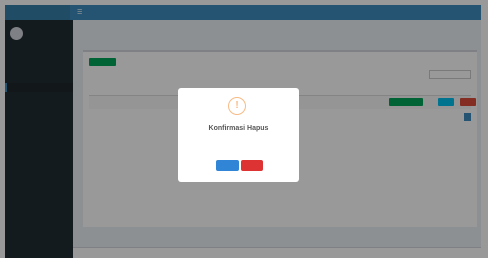  I want to click on warning-icon: !, so click(237, 106).